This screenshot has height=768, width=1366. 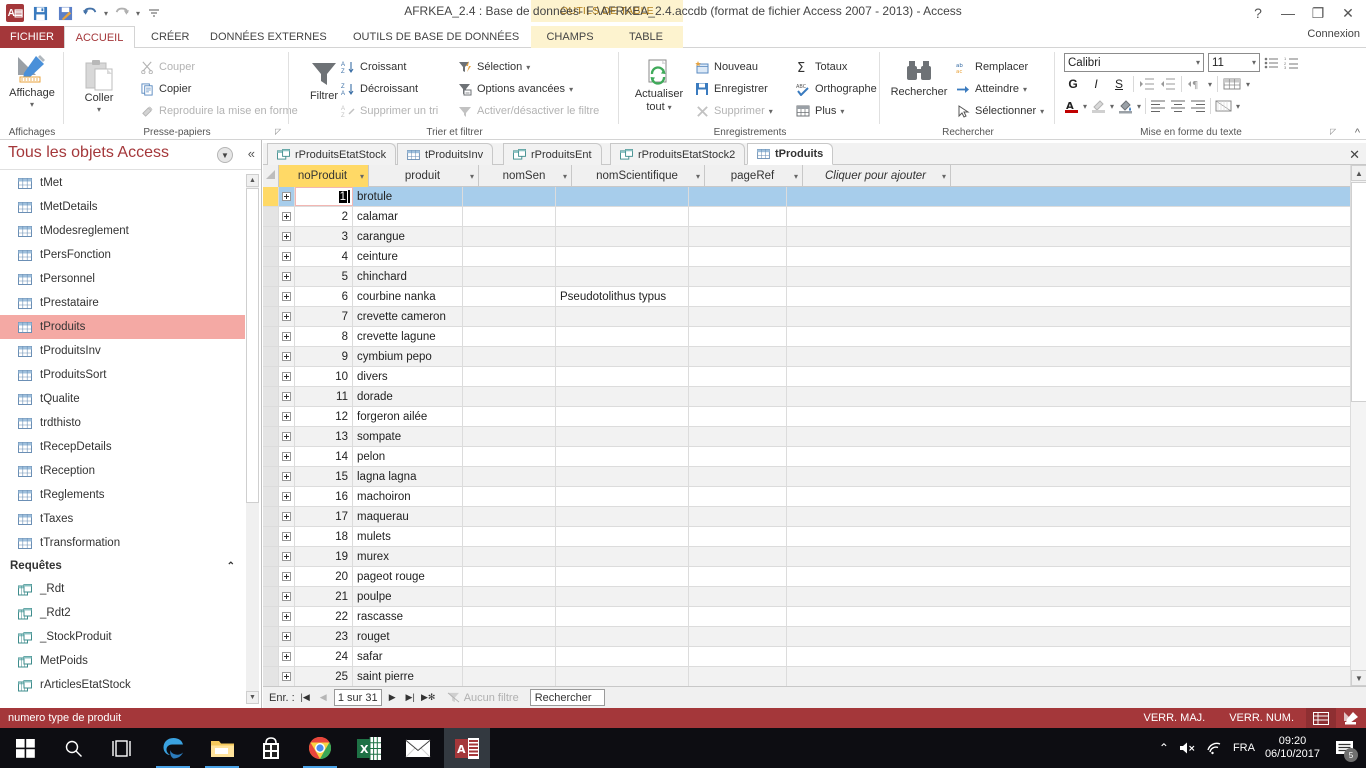 I want to click on table-row: 17 maquerau, so click(x=814, y=517).